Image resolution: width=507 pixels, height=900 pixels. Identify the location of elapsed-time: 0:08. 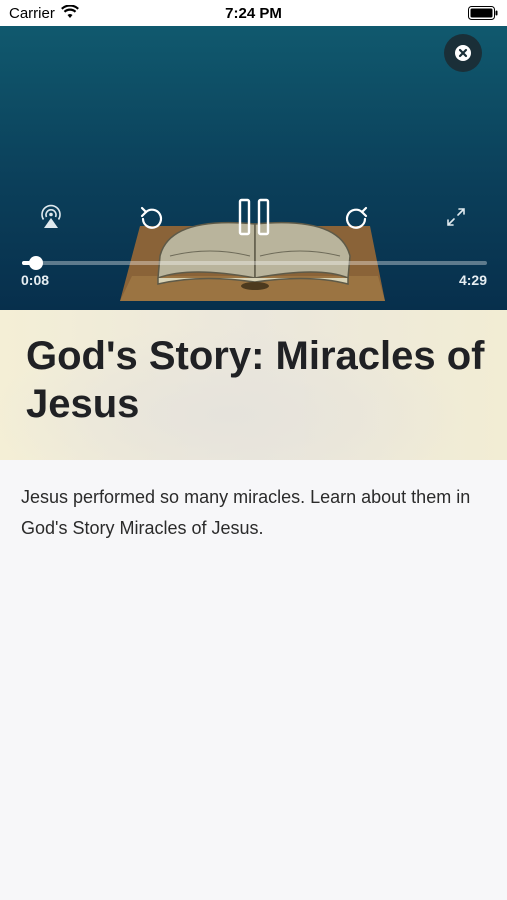
(35, 280).